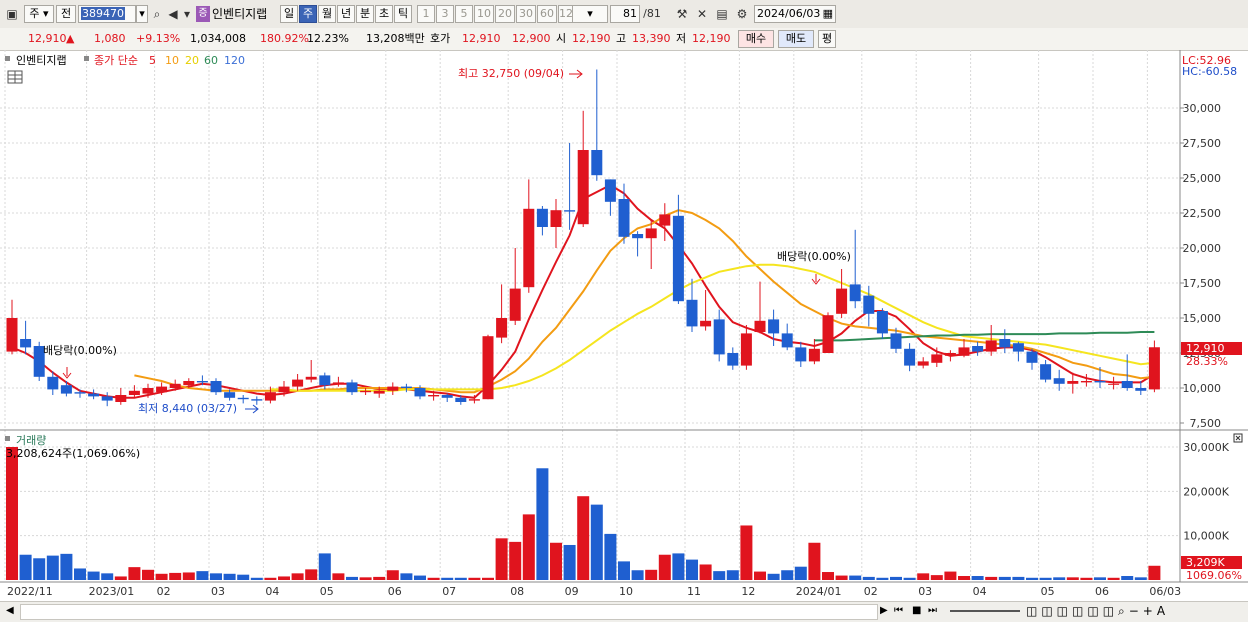 Image resolution: width=1248 pixels, height=622 pixels. Describe the element at coordinates (980, 591) in the screenshot. I see `date-tick-label: 04` at that location.